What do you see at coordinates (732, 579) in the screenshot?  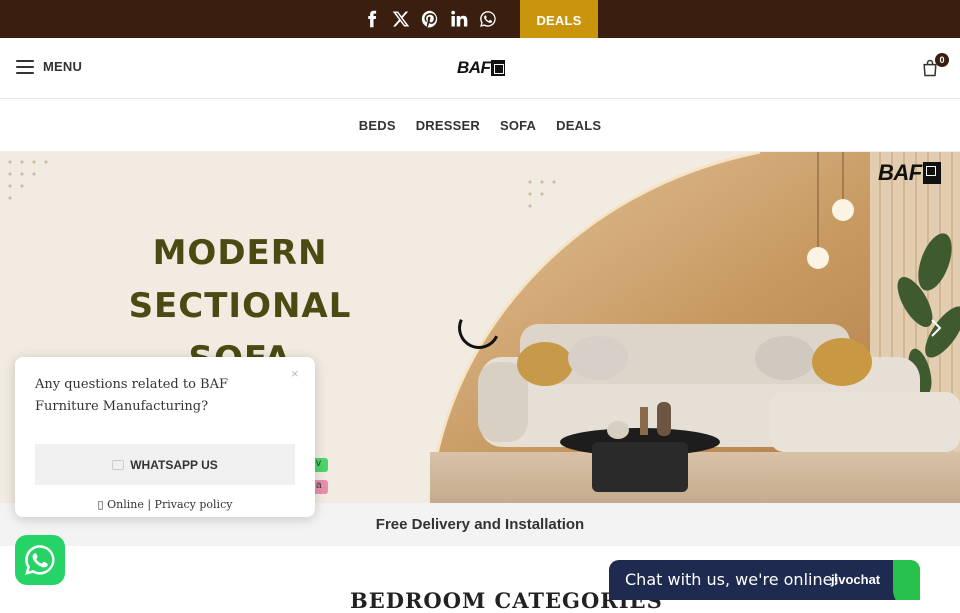 I see `jivochat-message: Chat with us, we're online!` at bounding box center [732, 579].